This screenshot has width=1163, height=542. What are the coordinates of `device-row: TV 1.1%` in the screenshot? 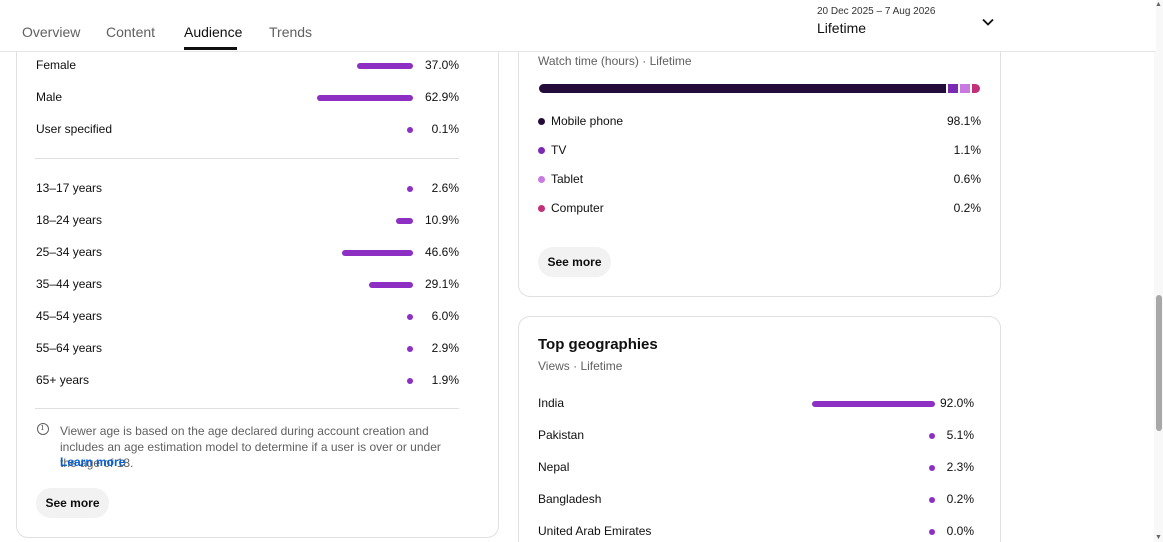 It's located at (759, 151).